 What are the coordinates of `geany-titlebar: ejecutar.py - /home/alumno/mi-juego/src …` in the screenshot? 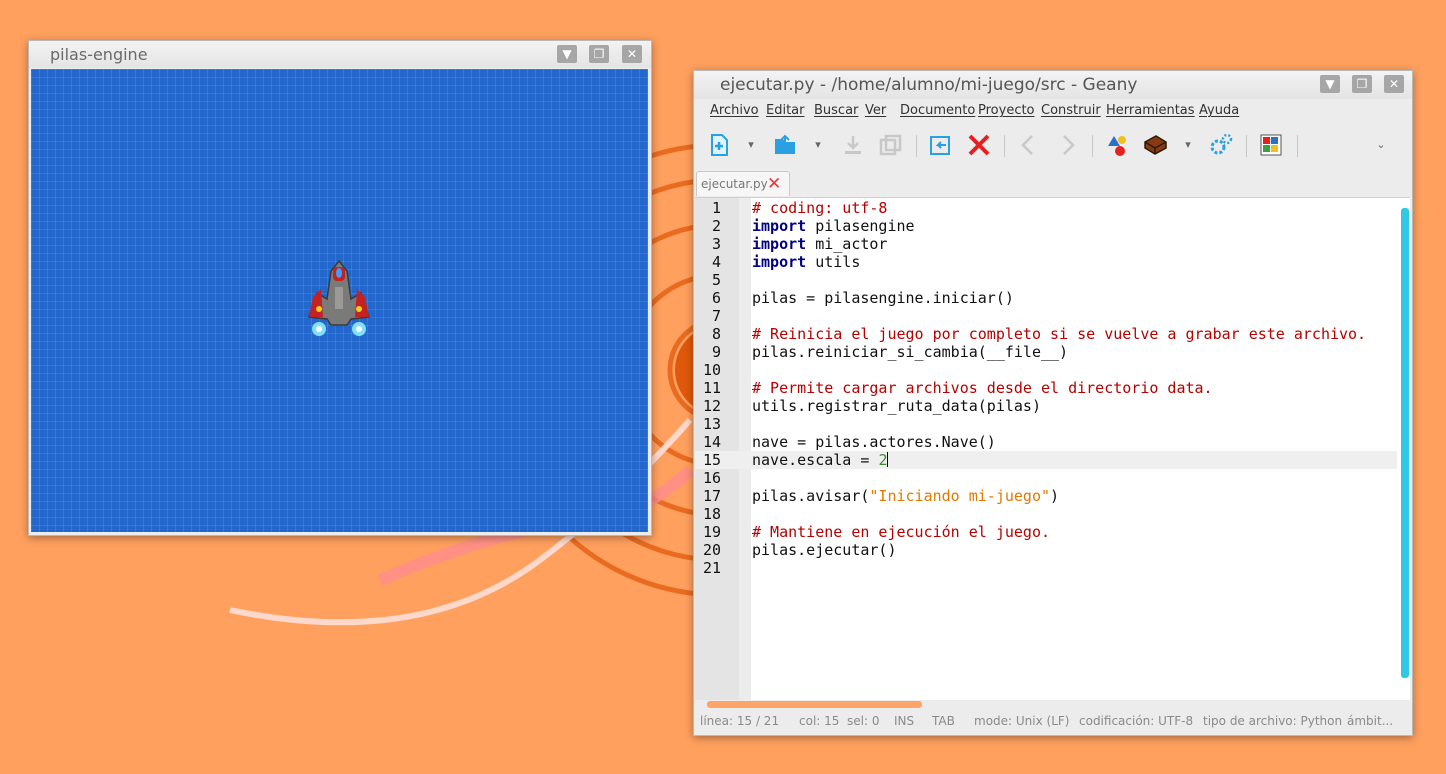 It's located at (1053, 85).